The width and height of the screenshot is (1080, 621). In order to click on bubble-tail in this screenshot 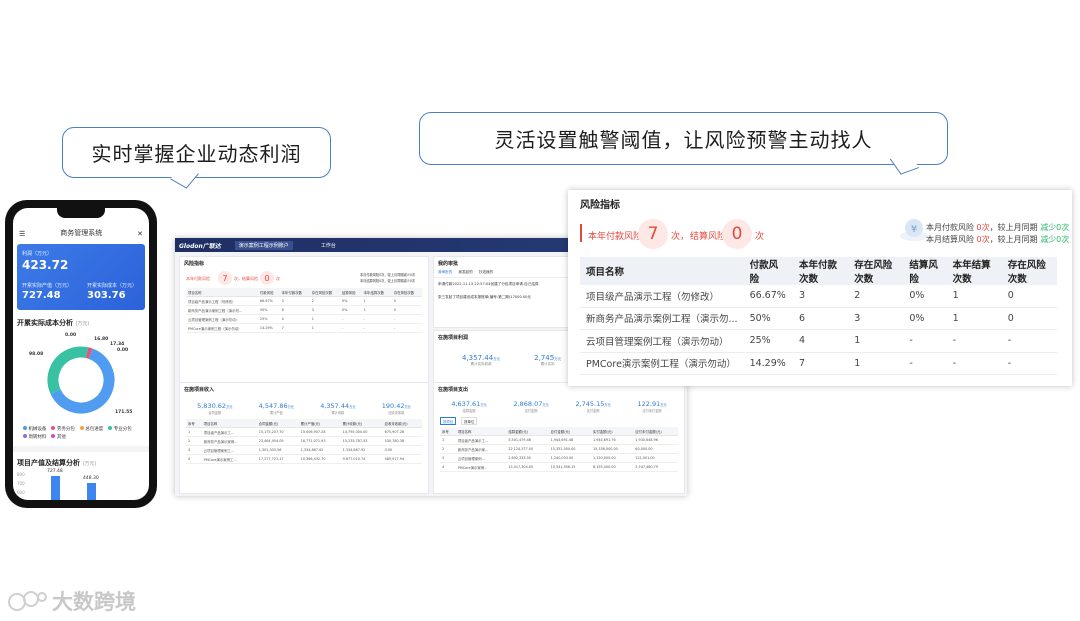, I will do `click(184, 176)`.